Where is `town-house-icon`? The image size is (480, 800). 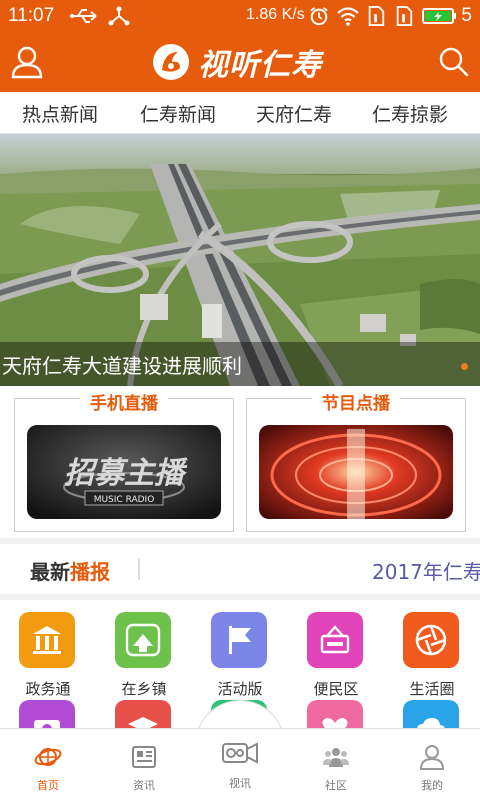
town-house-icon is located at coordinates (143, 640).